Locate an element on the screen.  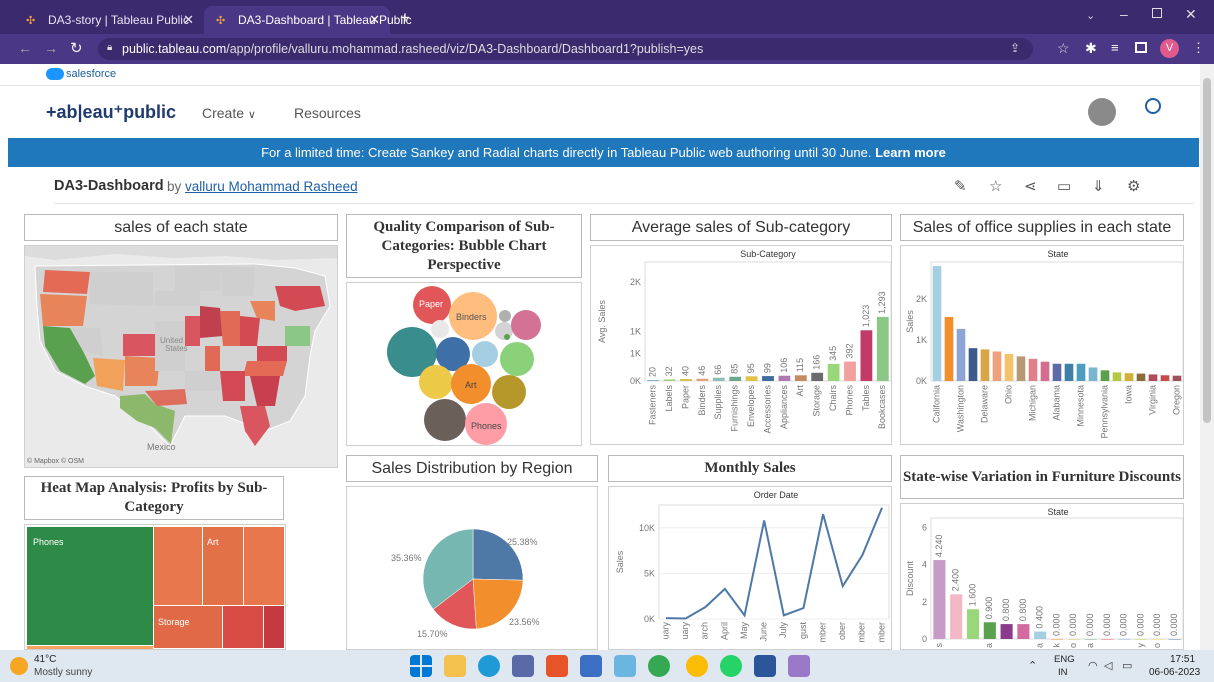
whatsapp-icon is located at coordinates (731, 666).